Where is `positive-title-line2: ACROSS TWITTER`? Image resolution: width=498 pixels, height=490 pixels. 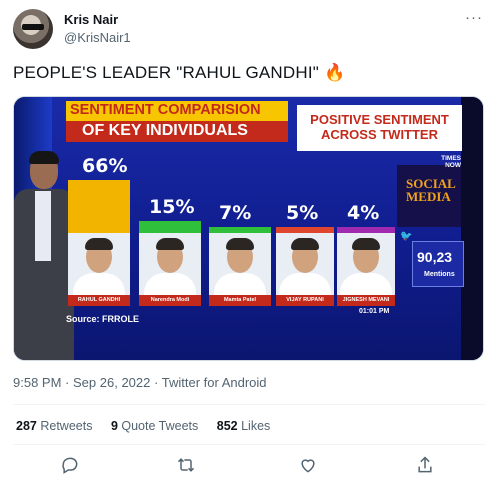
positive-title-line2: ACROSS TWITTER is located at coordinates (379, 134).